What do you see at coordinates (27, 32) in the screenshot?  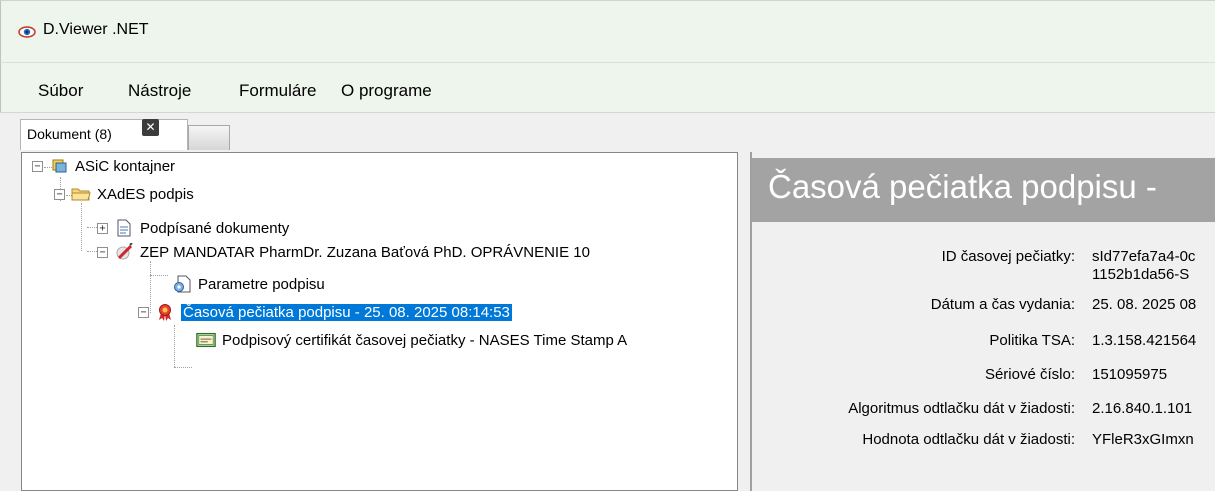 I see `eye-icon` at bounding box center [27, 32].